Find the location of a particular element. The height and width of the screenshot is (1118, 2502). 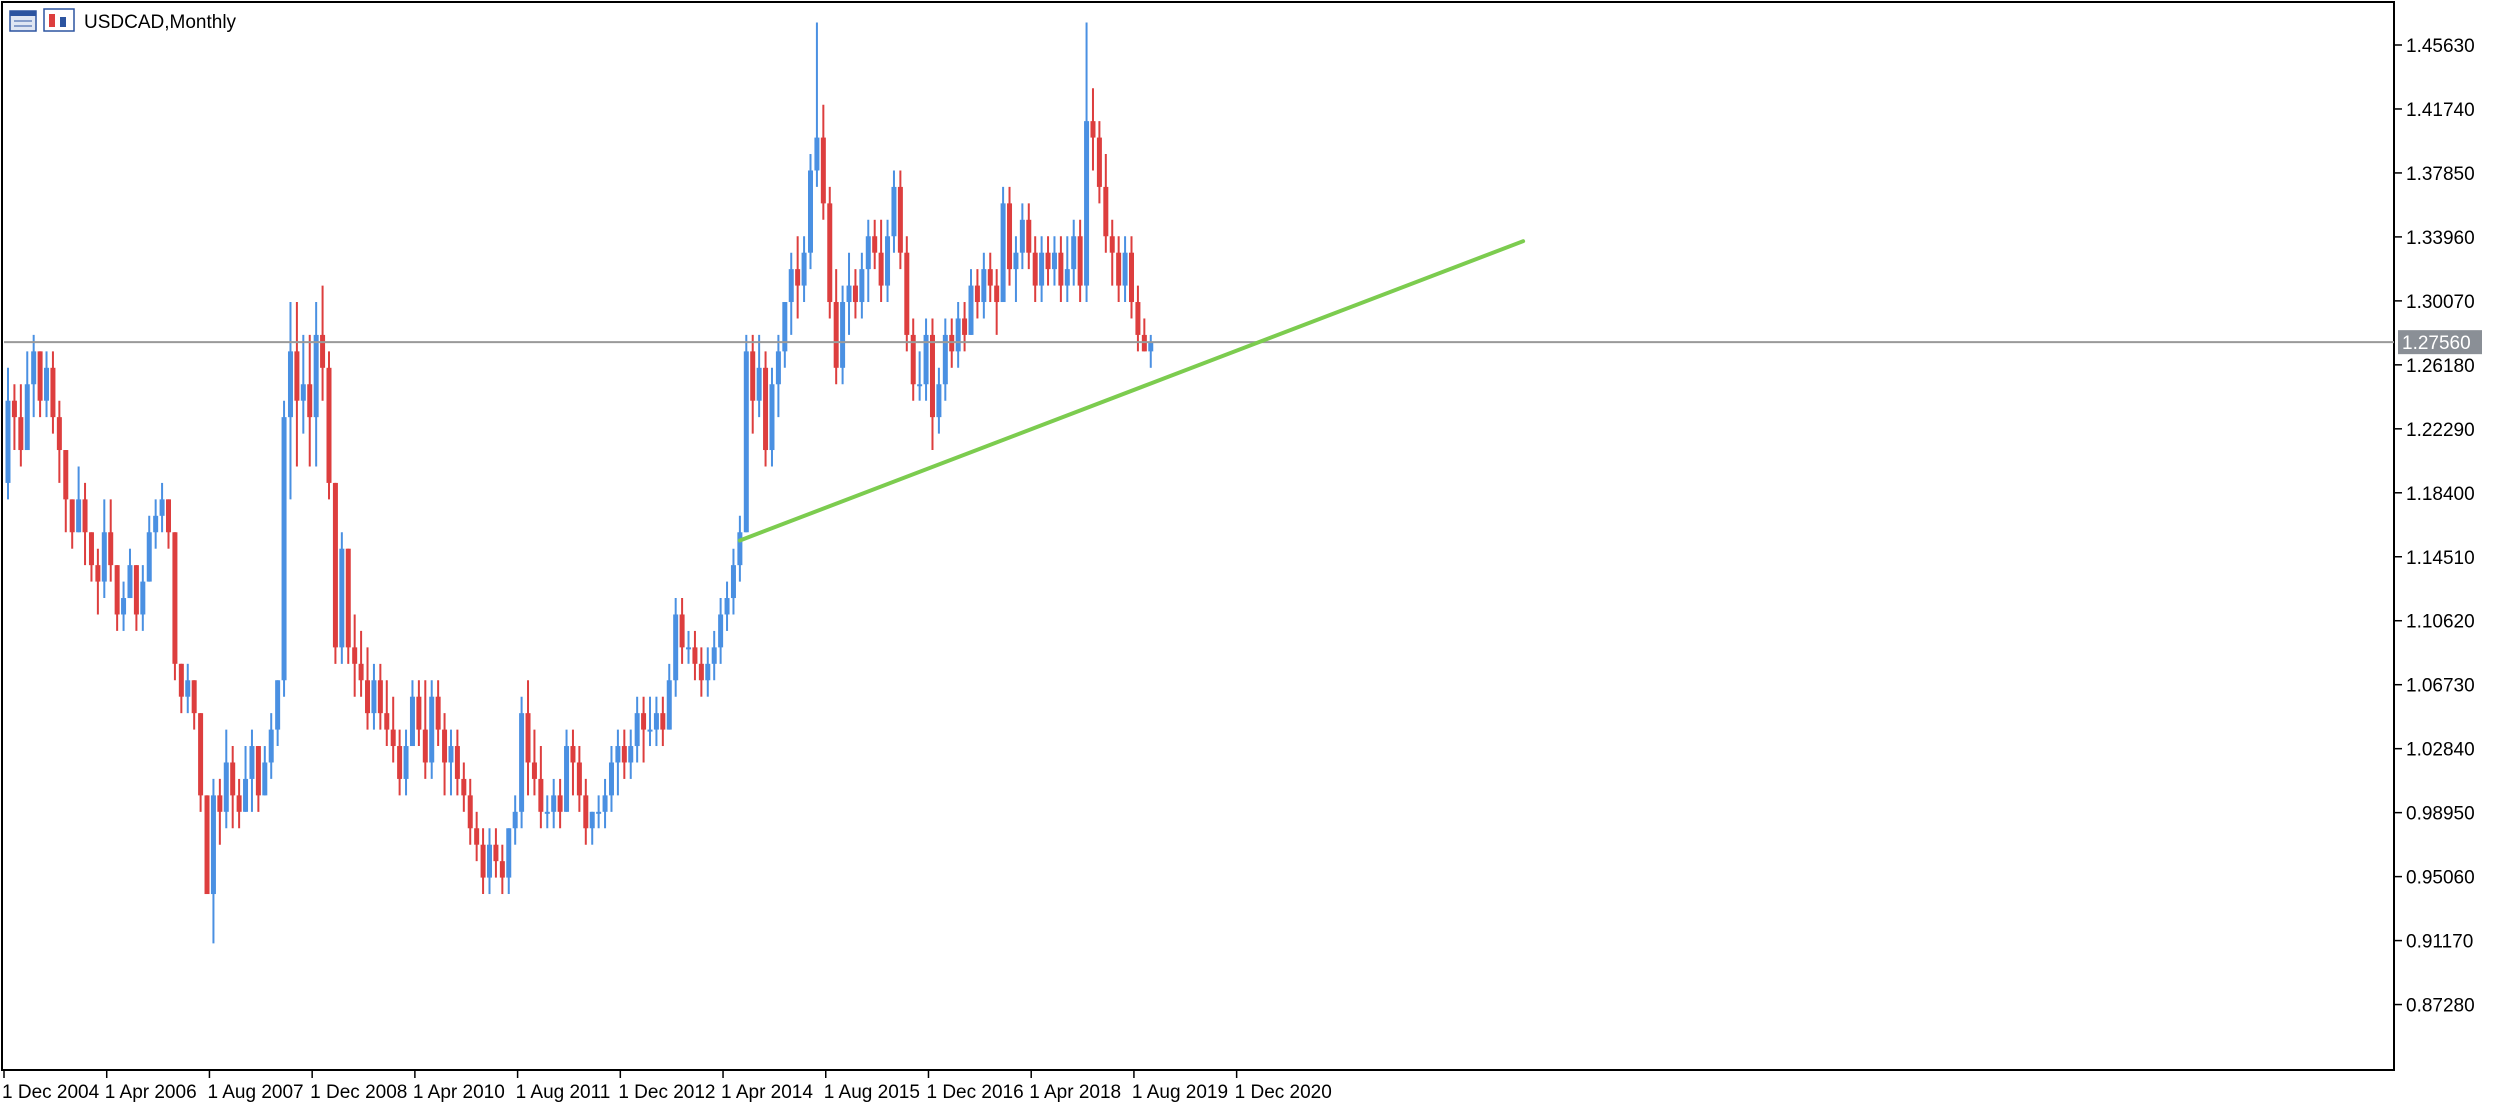

y-tick-label: 1.41740 is located at coordinates (2440, 110).